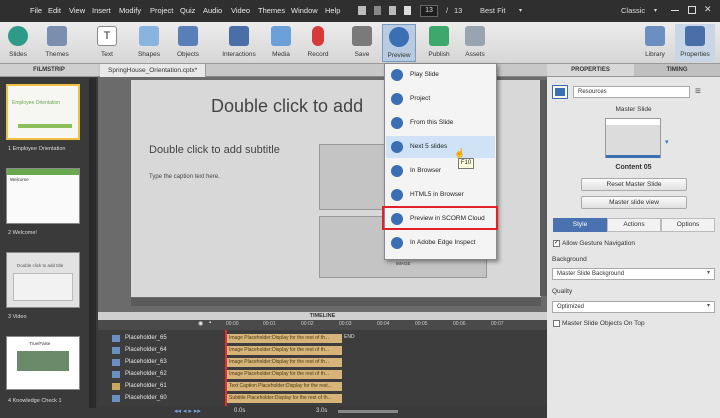 The image size is (720, 418). What do you see at coordinates (440, 99) in the screenshot?
I see `menu-item-project: Project` at bounding box center [440, 99].